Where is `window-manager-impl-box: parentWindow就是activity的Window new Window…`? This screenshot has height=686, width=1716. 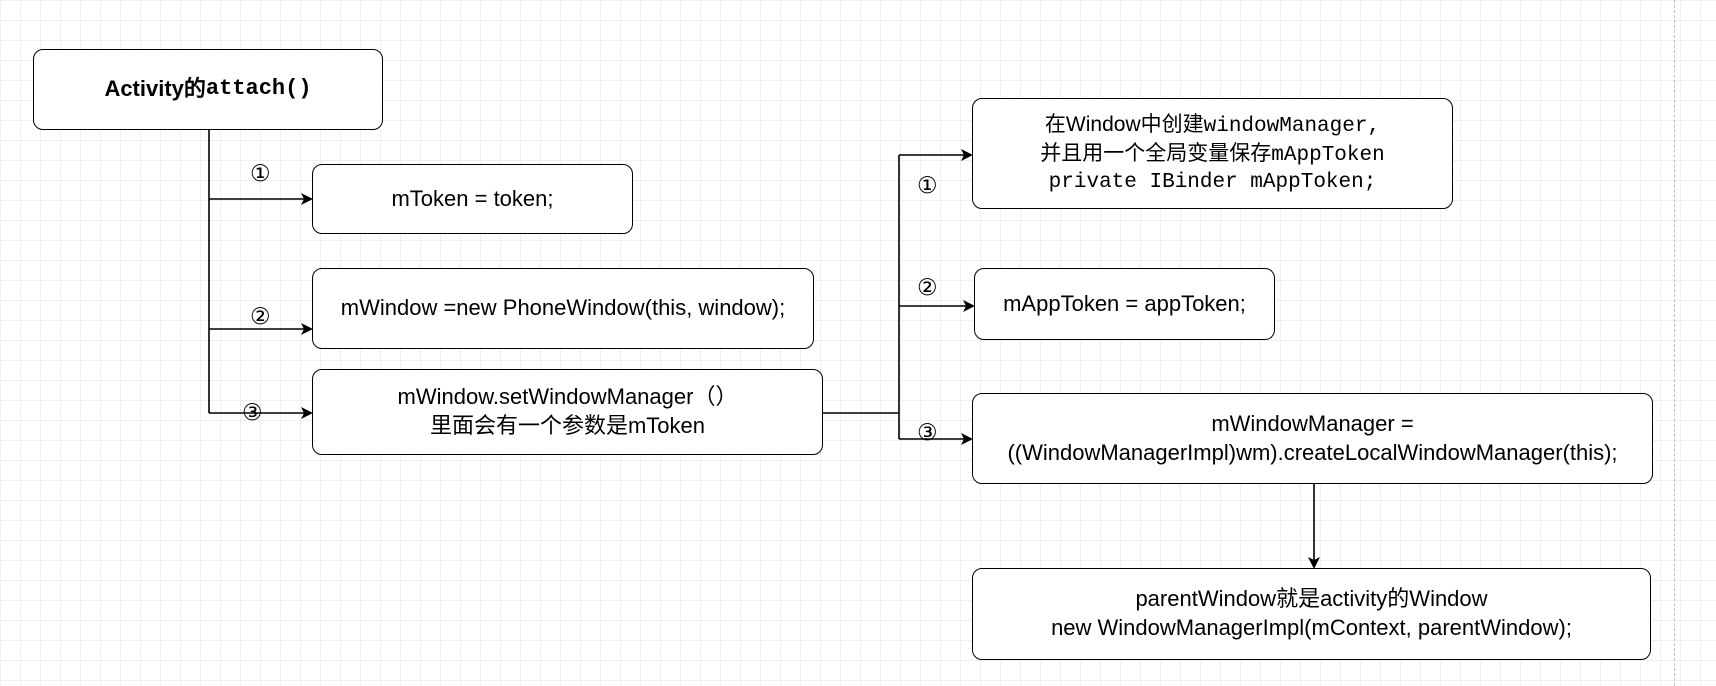 window-manager-impl-box: parentWindow就是activity的Window new Window… is located at coordinates (1311, 614).